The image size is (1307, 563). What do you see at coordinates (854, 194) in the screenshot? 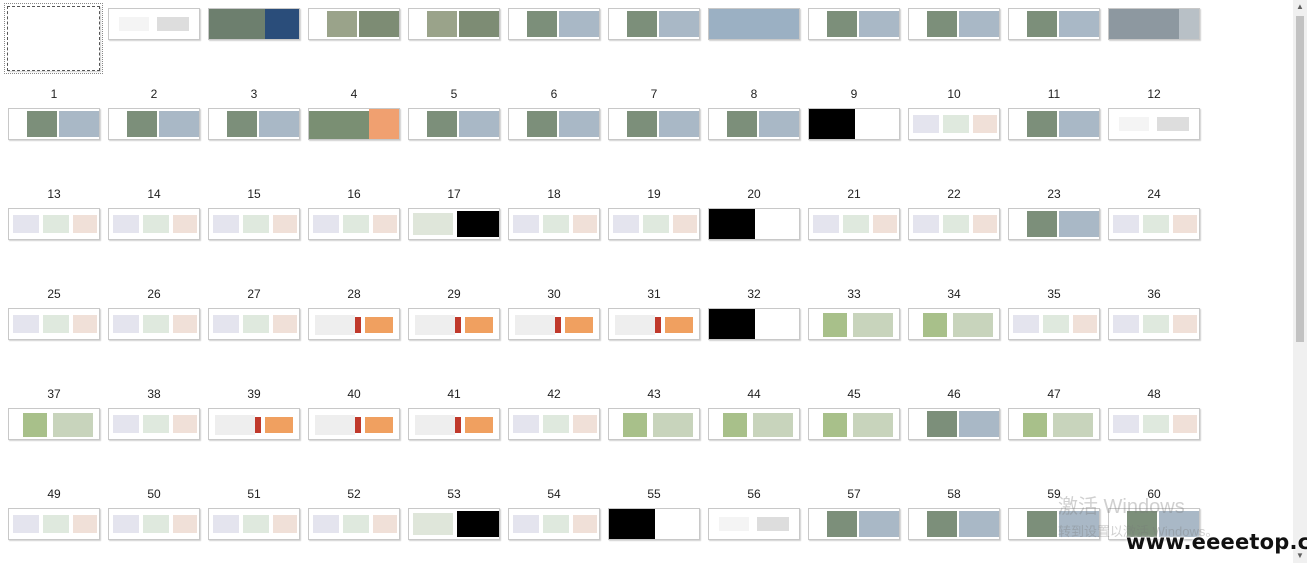
I see `slide-number: 21` at bounding box center [854, 194].